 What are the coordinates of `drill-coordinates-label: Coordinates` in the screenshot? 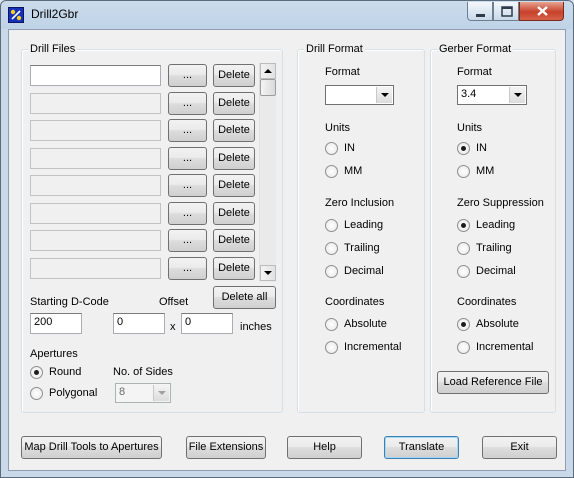 It's located at (355, 302).